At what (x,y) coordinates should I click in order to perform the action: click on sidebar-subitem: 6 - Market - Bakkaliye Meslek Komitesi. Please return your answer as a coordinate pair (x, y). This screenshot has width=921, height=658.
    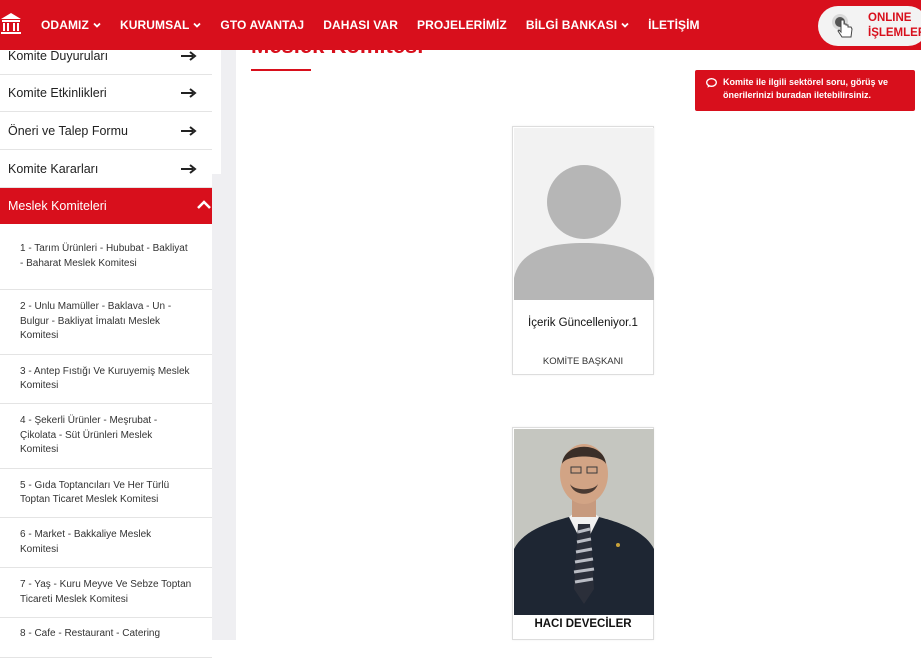
    Looking at the image, I should click on (106, 543).